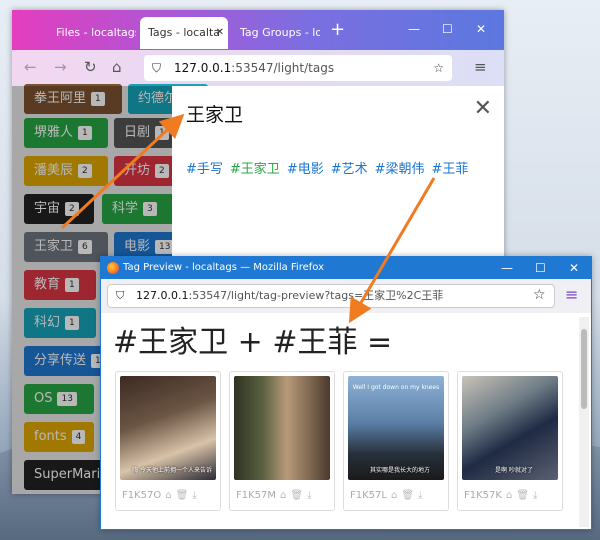 The height and width of the screenshot is (540, 600). Describe the element at coordinates (253, 342) in the screenshot. I see `page-heading: #王家卫 + #王菲 =` at that location.